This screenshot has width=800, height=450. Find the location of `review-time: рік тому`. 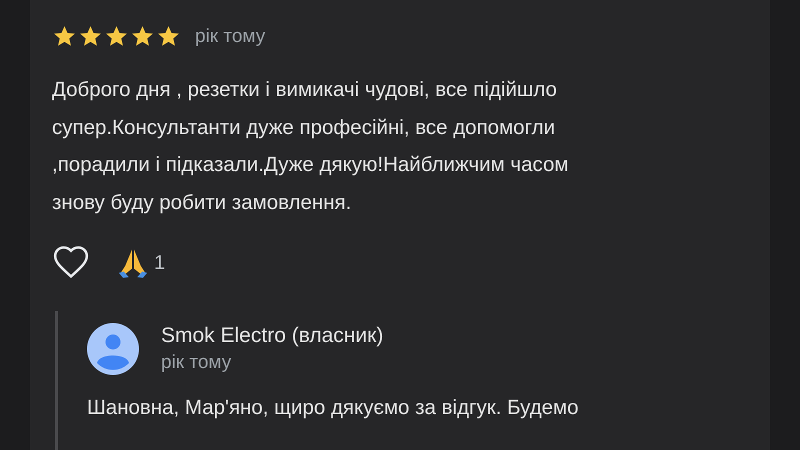

review-time: рік тому is located at coordinates (230, 37).